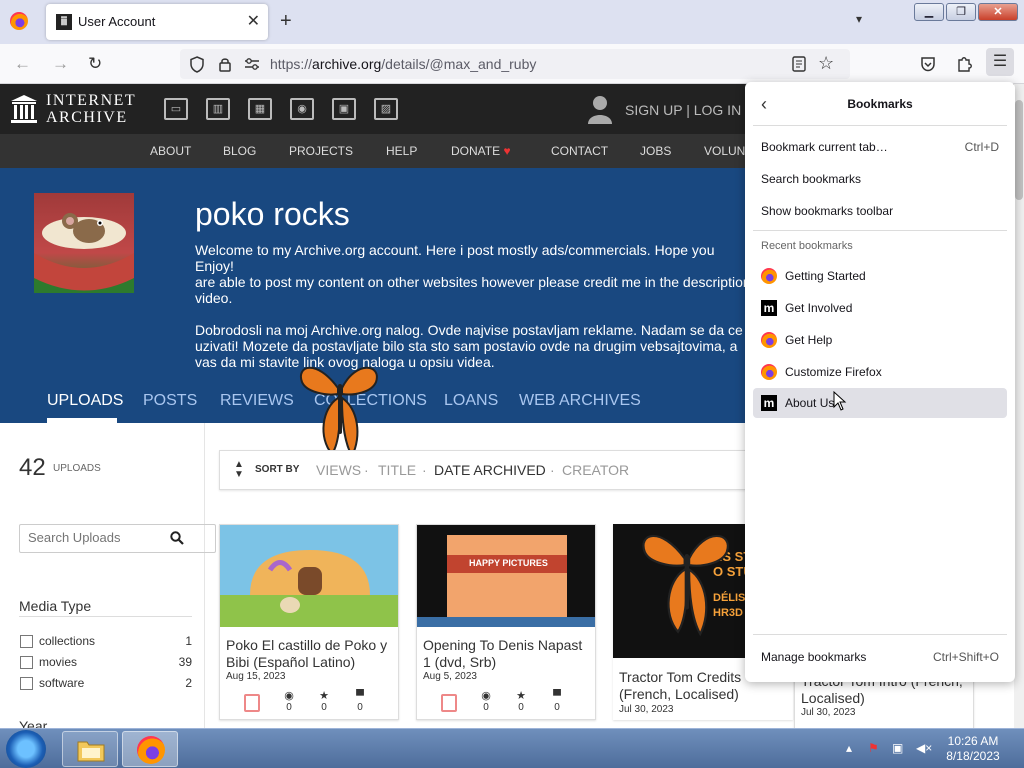 The image size is (1024, 768). Describe the element at coordinates (252, 64) in the screenshot. I see `permissions-icon` at that location.